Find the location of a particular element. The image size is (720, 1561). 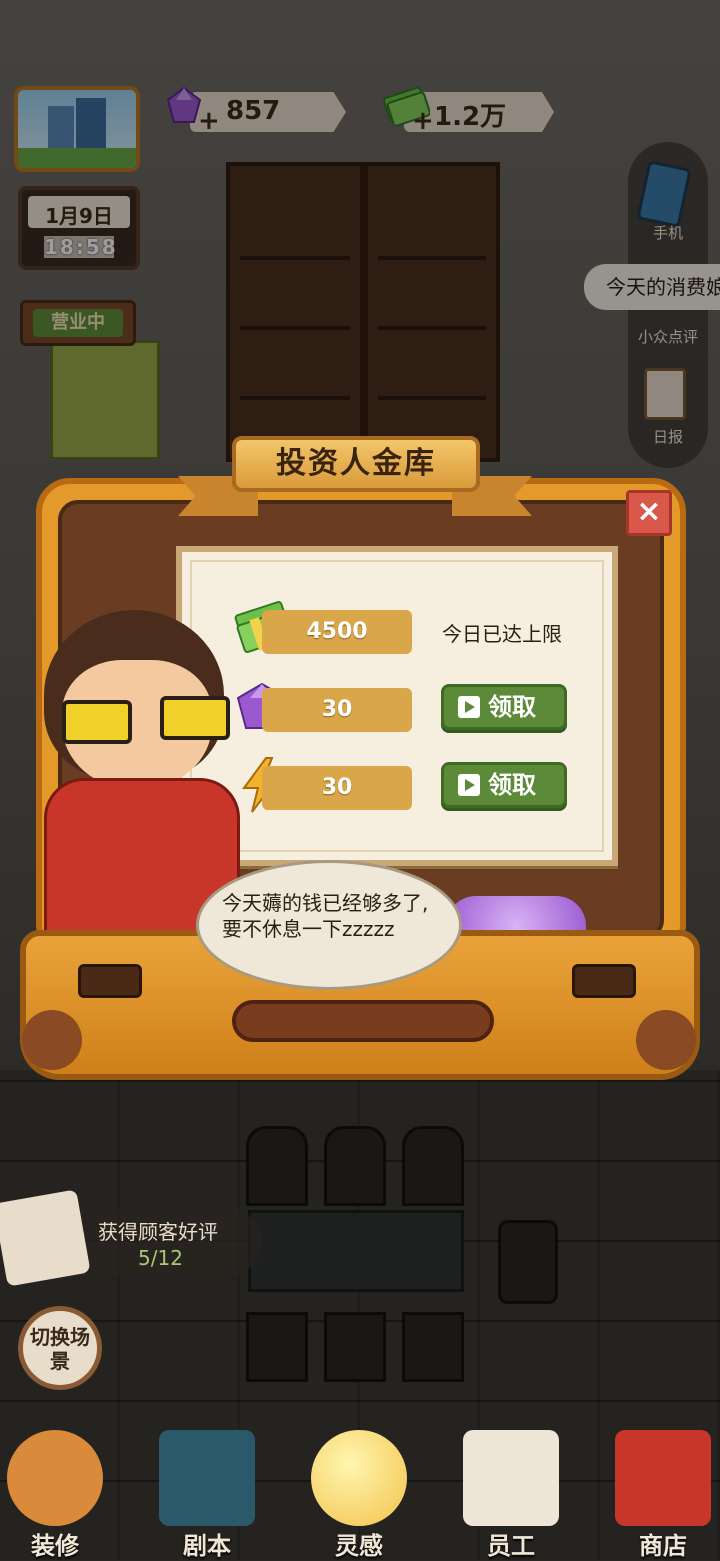

close-button: × is located at coordinates (649, 513).